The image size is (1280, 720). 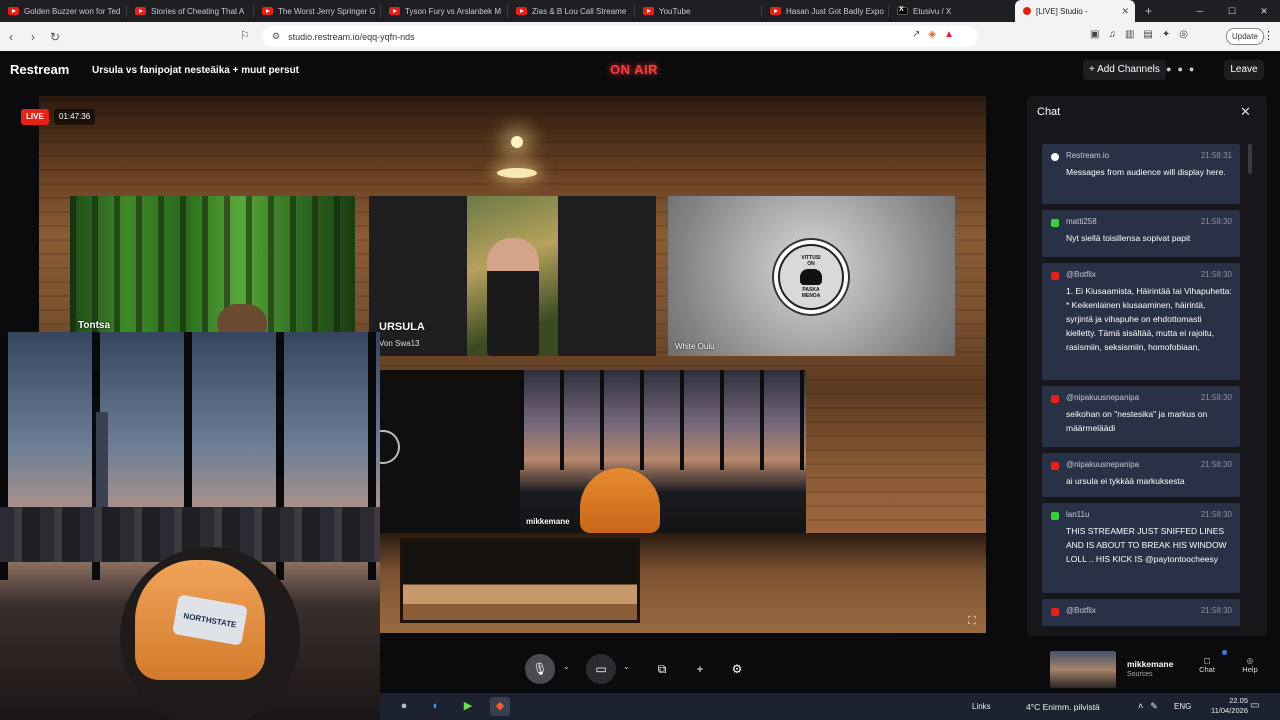 What do you see at coordinates (825, 11) in the screenshot?
I see `browser-tab: Hasan Just Got Badly Expo` at bounding box center [825, 11].